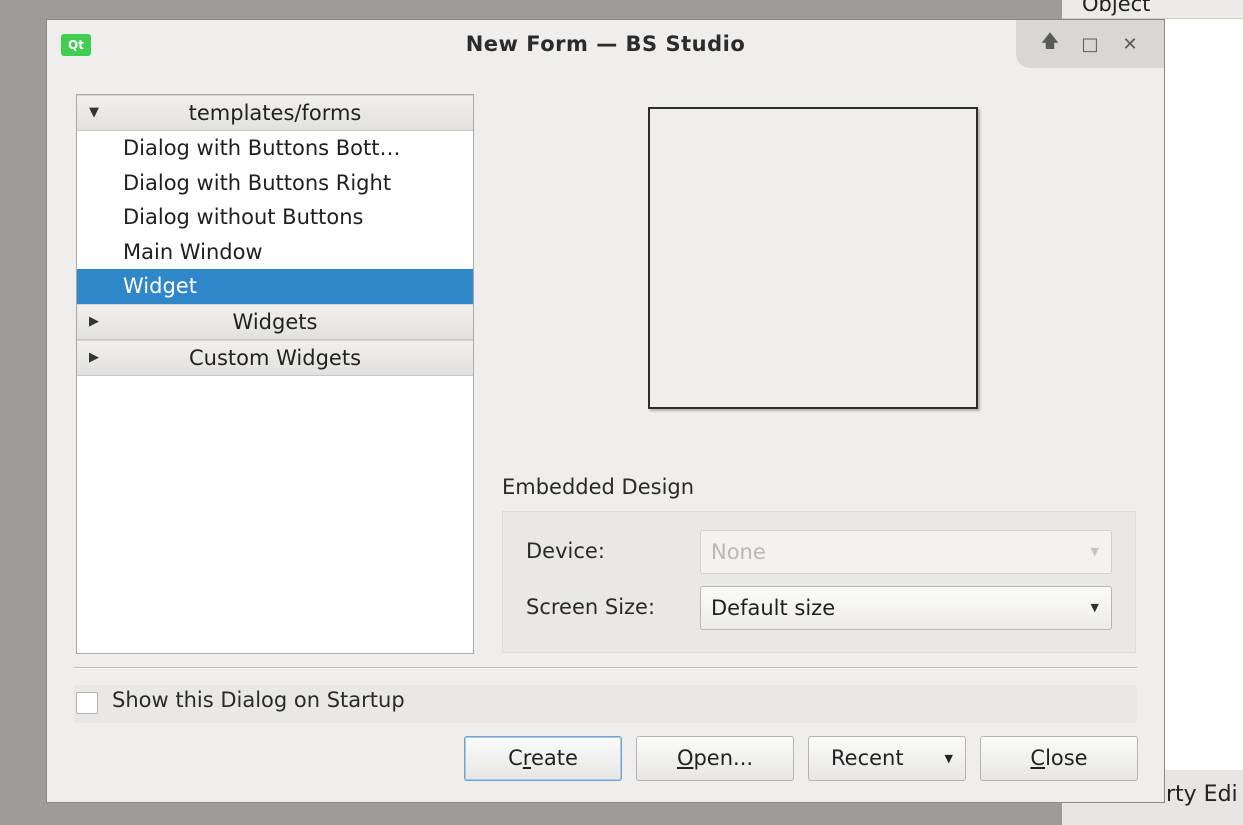  What do you see at coordinates (565, 551) in the screenshot?
I see `device-label: Device:` at bounding box center [565, 551].